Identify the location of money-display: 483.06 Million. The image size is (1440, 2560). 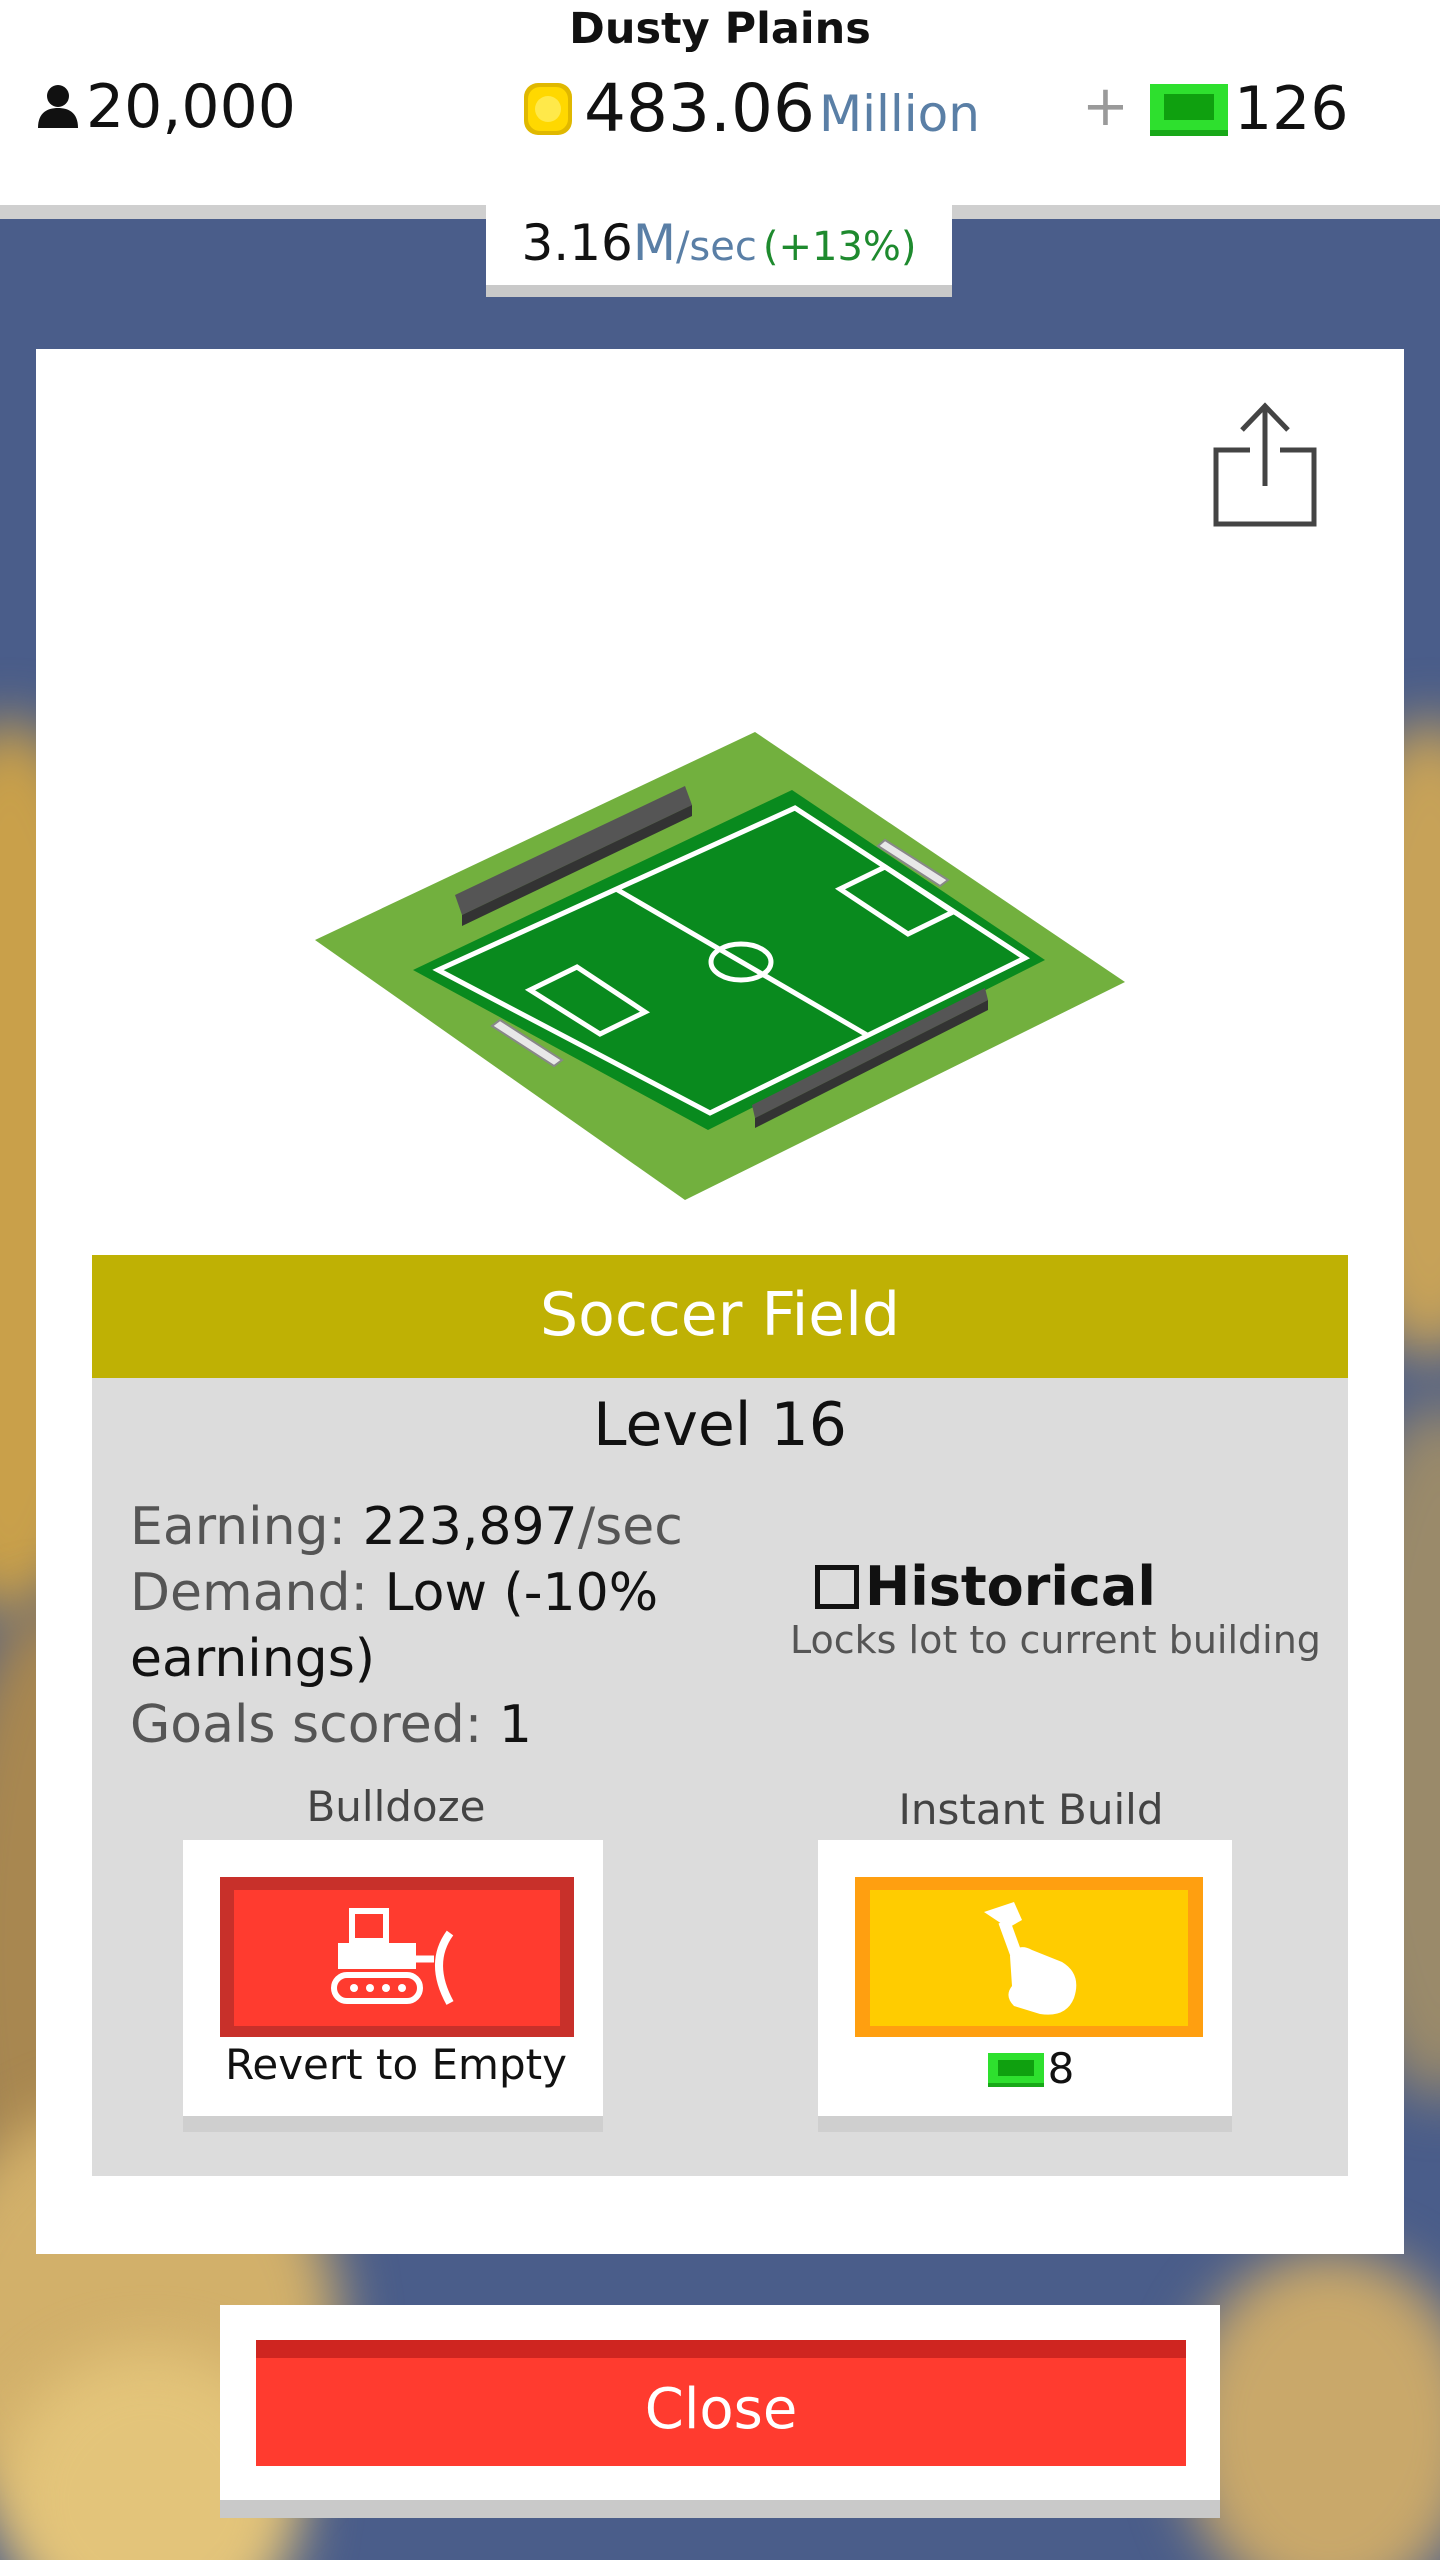
(750, 108).